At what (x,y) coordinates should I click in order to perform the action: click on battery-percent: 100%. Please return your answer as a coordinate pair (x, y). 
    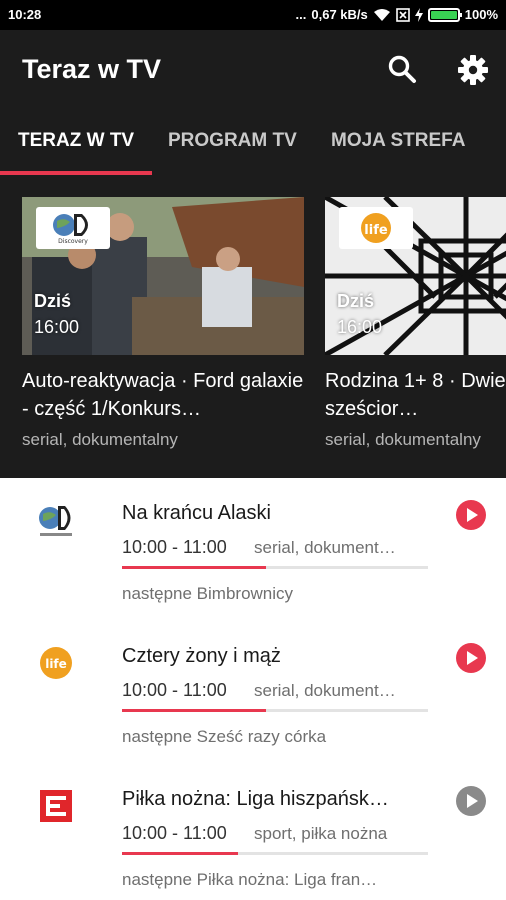
    Looking at the image, I should click on (481, 14).